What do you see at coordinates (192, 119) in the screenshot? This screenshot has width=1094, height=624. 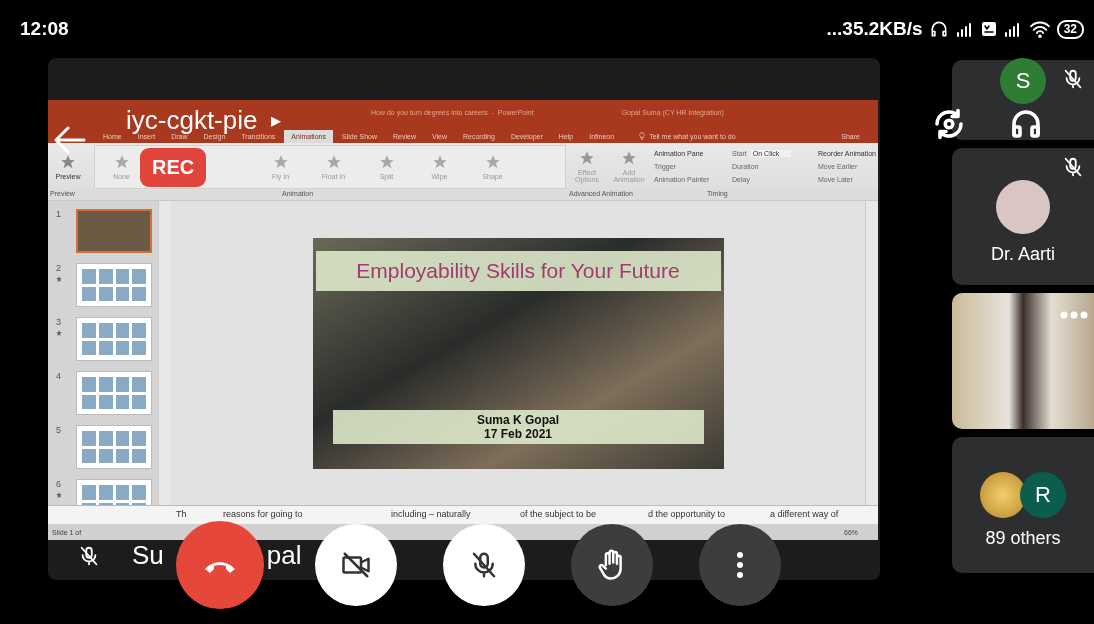 I see `meeting-code: iyc-cgkt-pie` at bounding box center [192, 119].